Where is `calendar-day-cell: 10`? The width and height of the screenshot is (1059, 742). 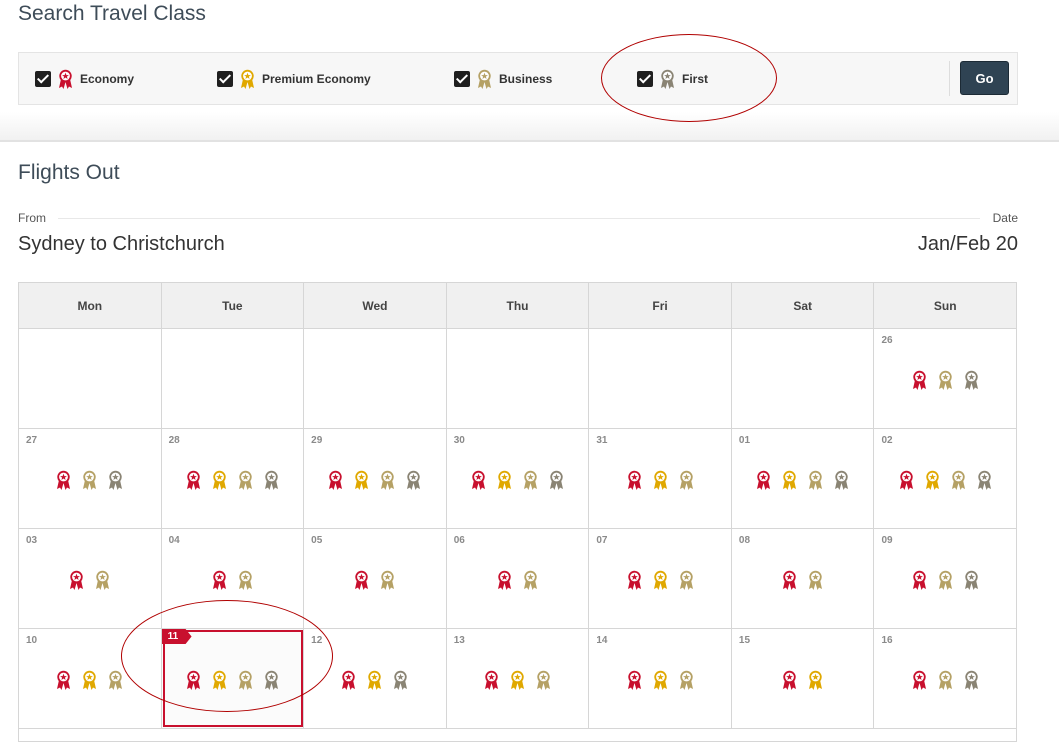 calendar-day-cell: 10 is located at coordinates (90, 678).